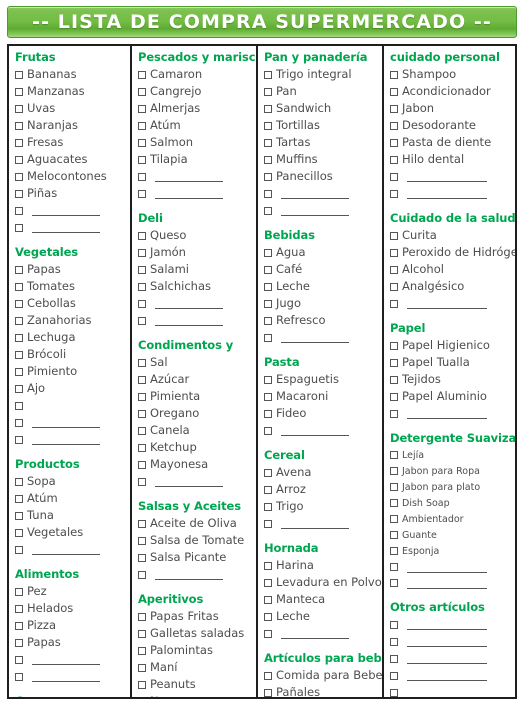 The width and height of the screenshot is (524, 701). What do you see at coordinates (194, 557) in the screenshot?
I see `list-item: Salsa Picante` at bounding box center [194, 557].